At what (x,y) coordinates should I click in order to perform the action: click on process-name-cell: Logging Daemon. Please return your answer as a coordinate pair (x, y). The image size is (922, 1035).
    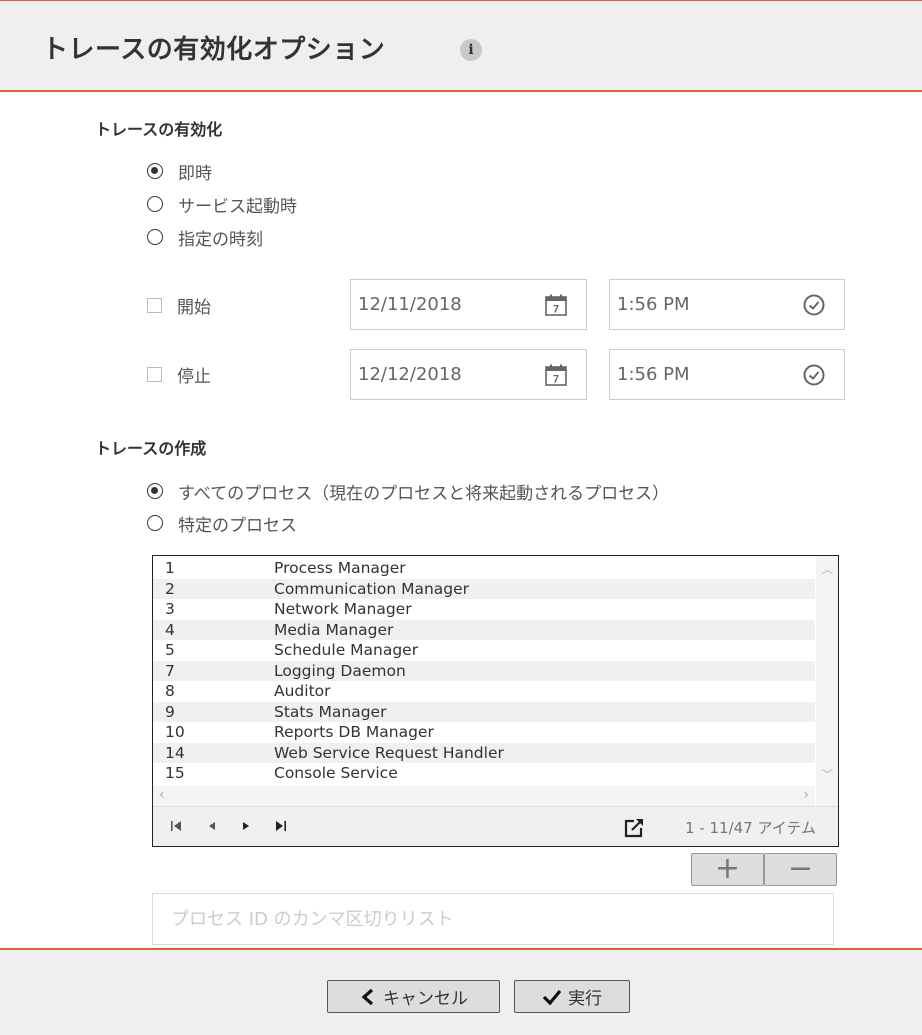
    Looking at the image, I should click on (340, 670).